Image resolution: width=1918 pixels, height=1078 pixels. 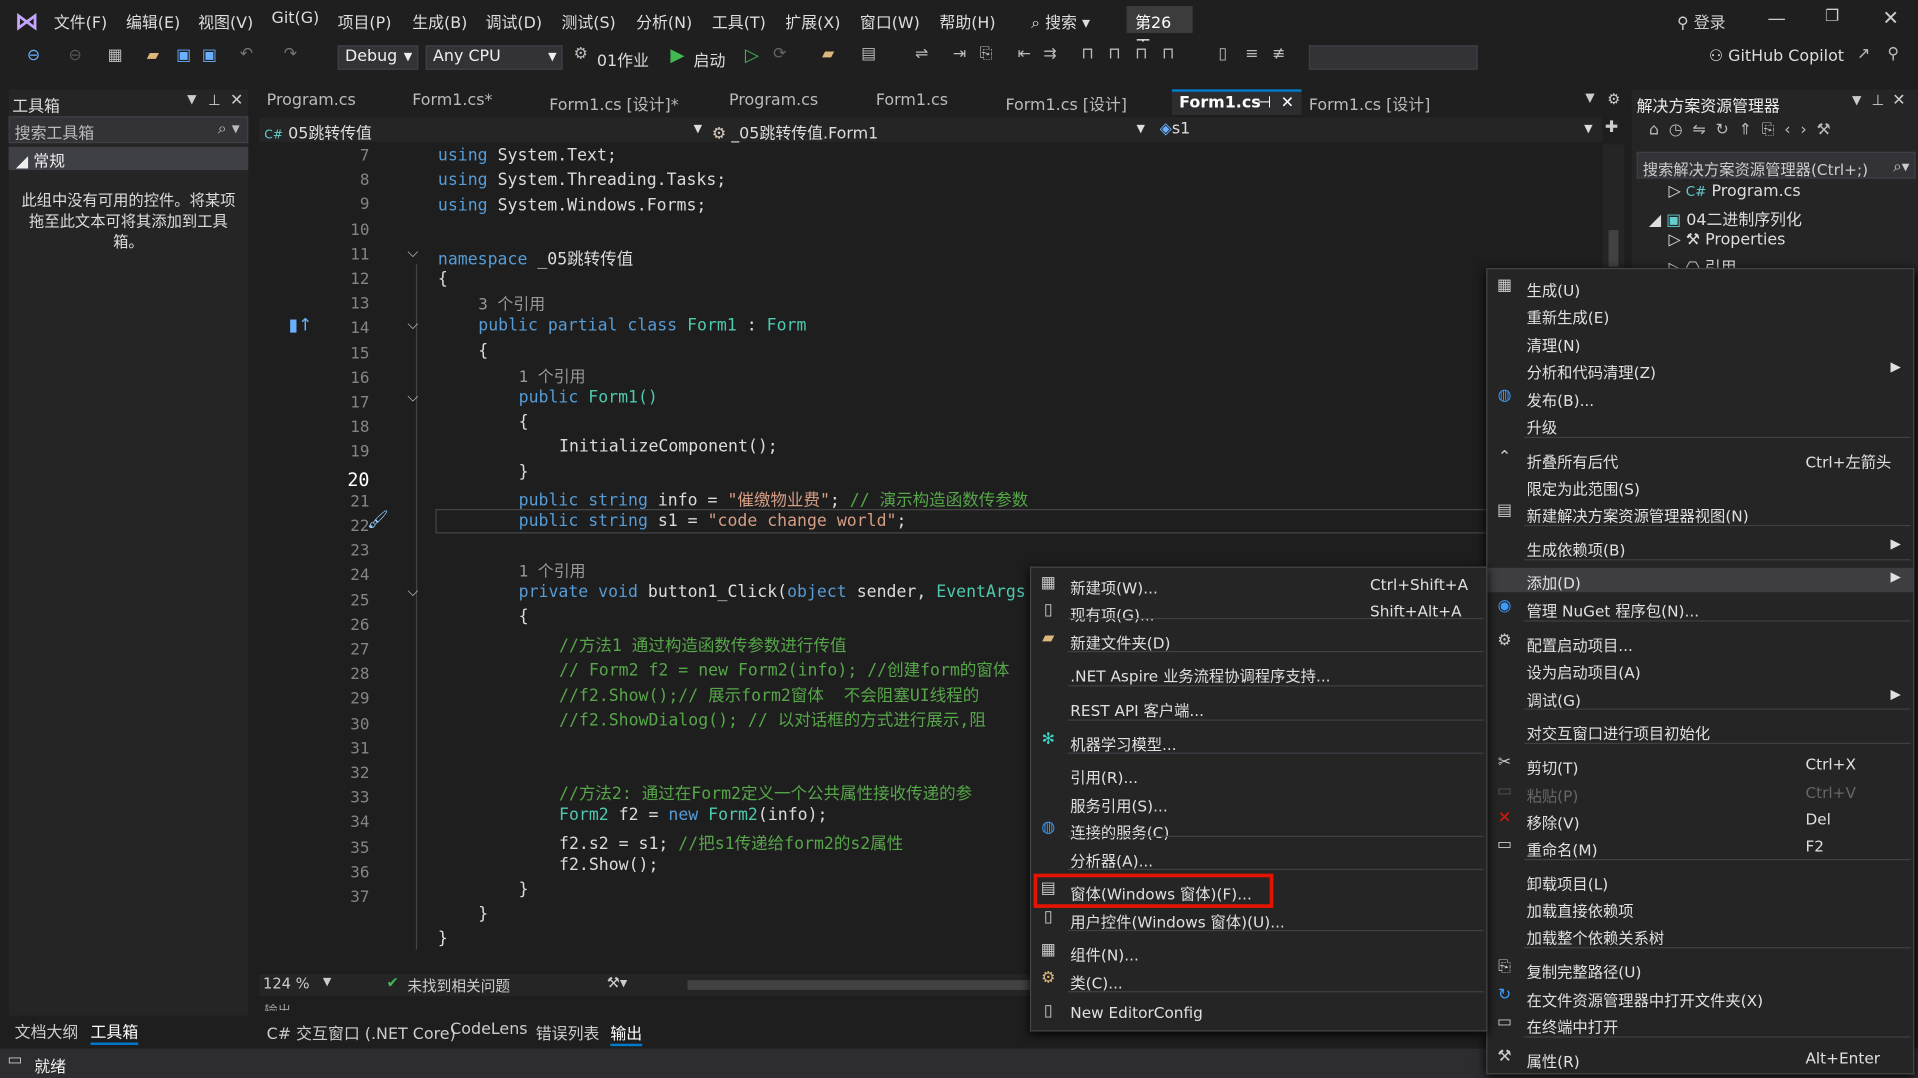 What do you see at coordinates (911, 102) in the screenshot?
I see `tab-form1-2: Form1.cs` at bounding box center [911, 102].